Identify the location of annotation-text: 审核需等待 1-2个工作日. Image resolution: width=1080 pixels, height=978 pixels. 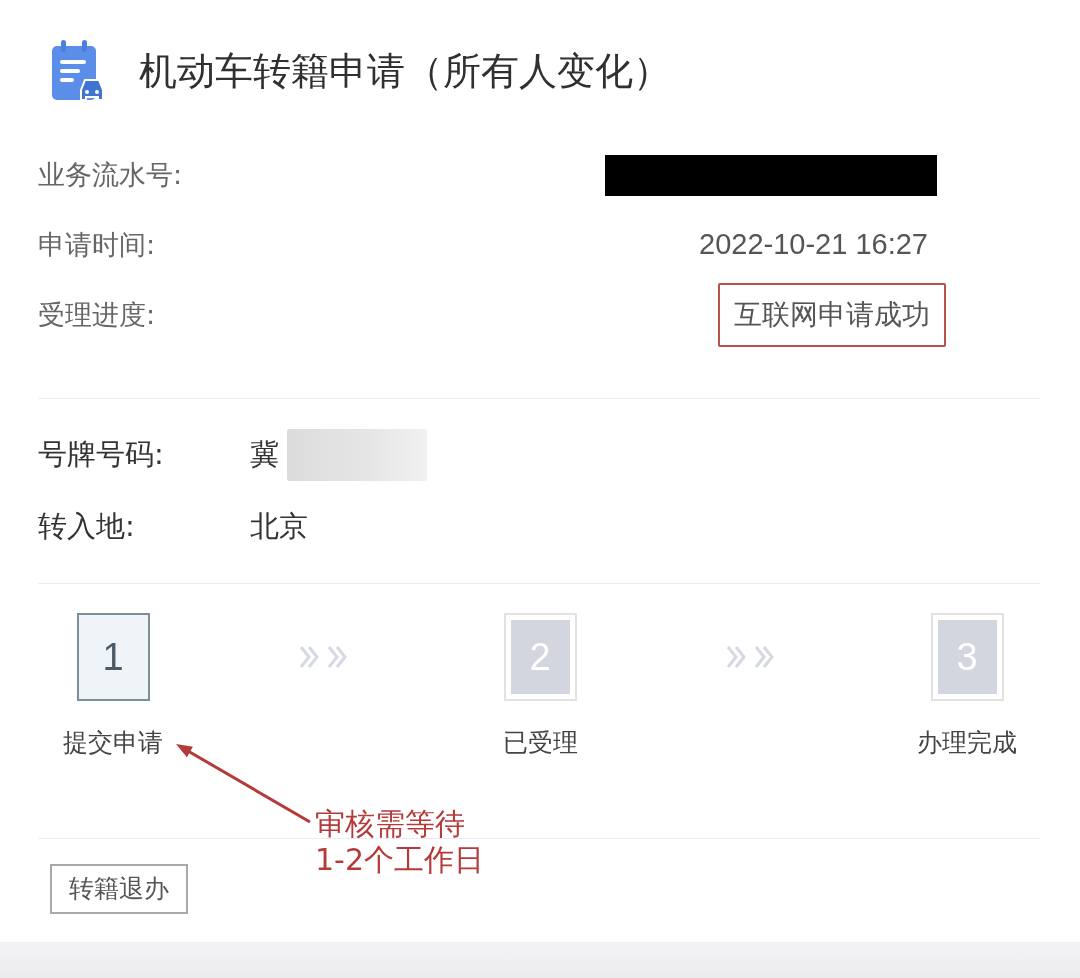
(399, 842).